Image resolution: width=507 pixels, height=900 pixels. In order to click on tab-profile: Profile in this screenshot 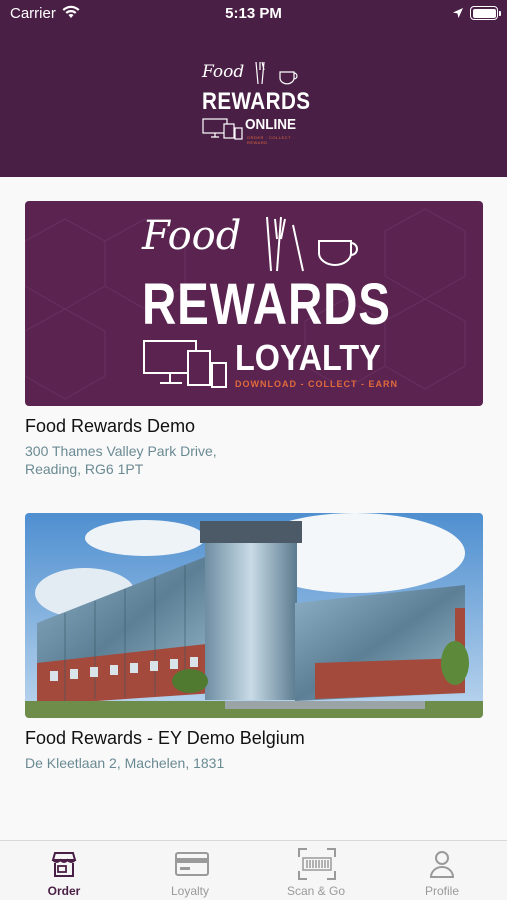, I will do `click(442, 870)`.